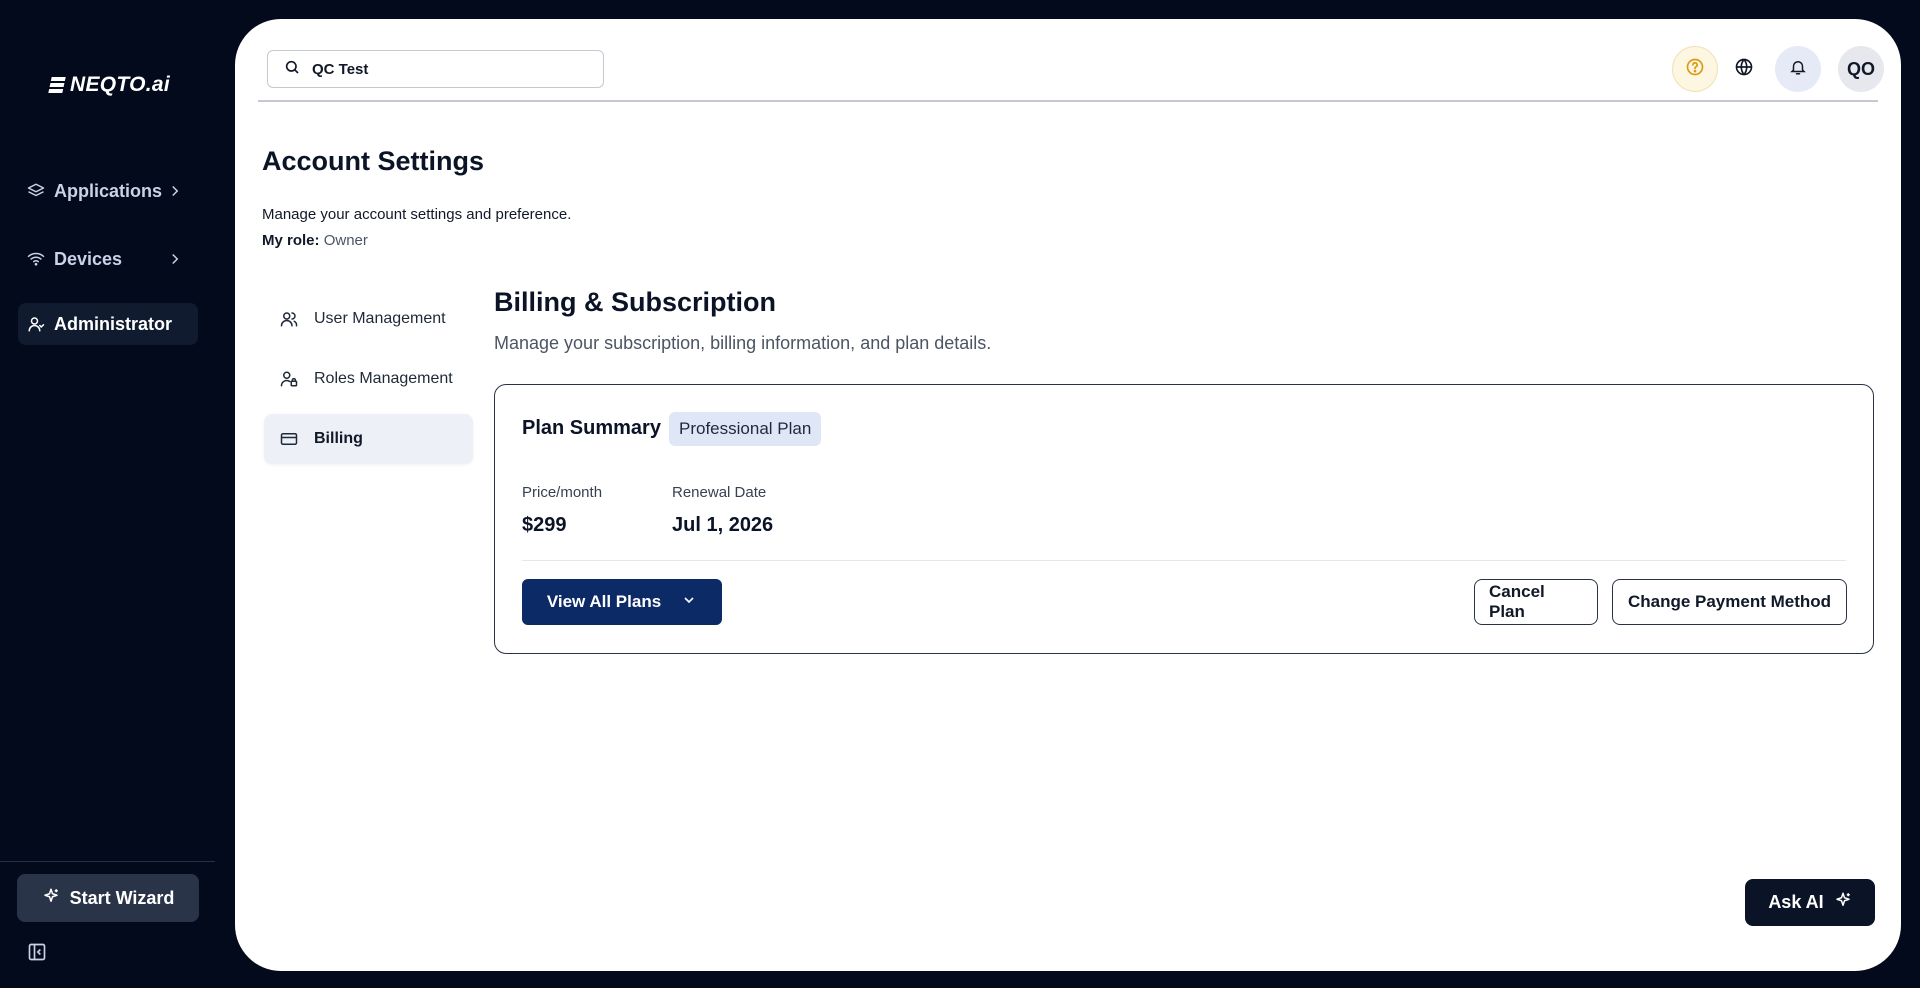  Describe the element at coordinates (120, 84) in the screenshot. I see `logo-text: NEQTO.ai` at that location.